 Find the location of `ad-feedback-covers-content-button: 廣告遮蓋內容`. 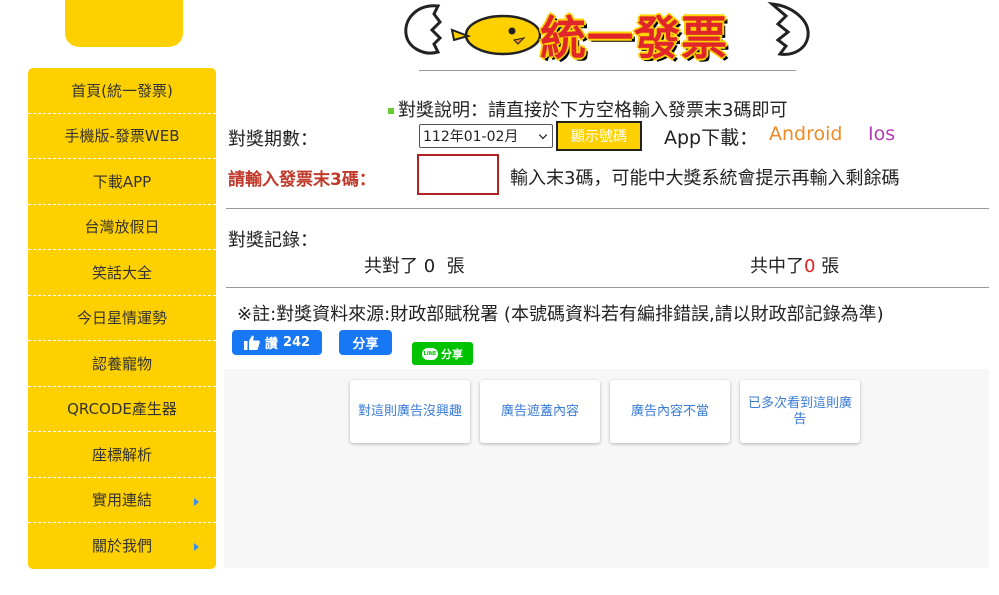

ad-feedback-covers-content-button: 廣告遮蓋內容 is located at coordinates (540, 411).